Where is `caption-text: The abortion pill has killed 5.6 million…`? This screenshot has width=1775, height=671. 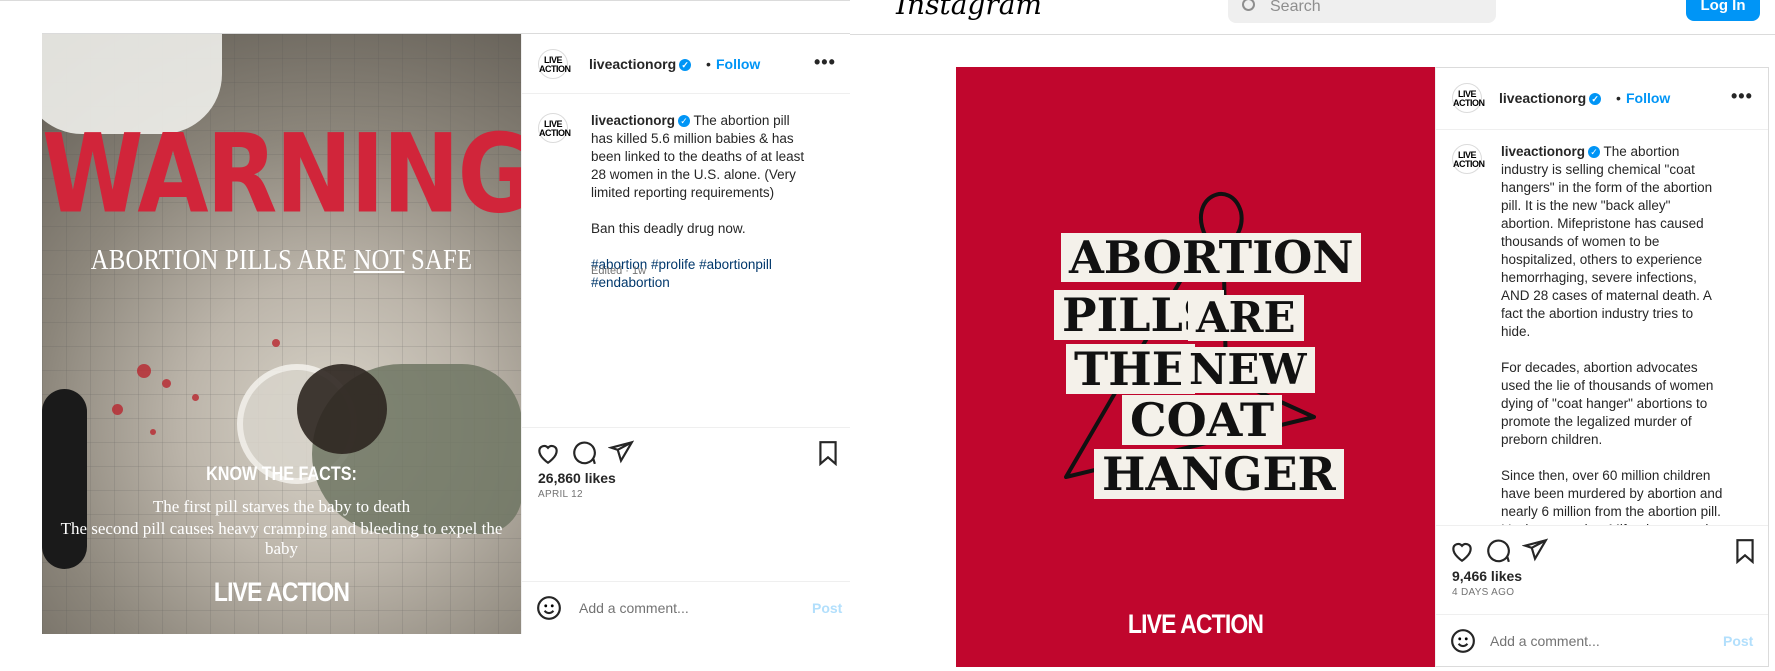 caption-text: The abortion pill has killed 5.6 million… is located at coordinates (698, 174).